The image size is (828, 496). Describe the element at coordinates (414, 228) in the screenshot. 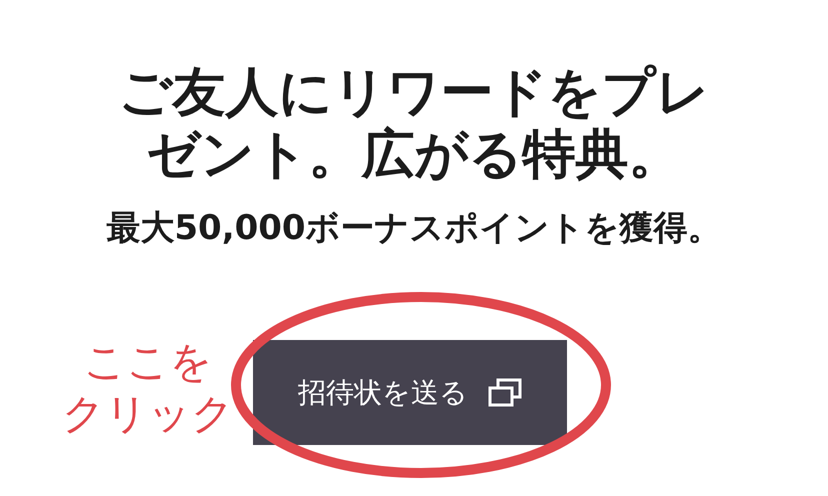

I see `subheading: 最大50,000ボーナスポイントを獲得。` at that location.